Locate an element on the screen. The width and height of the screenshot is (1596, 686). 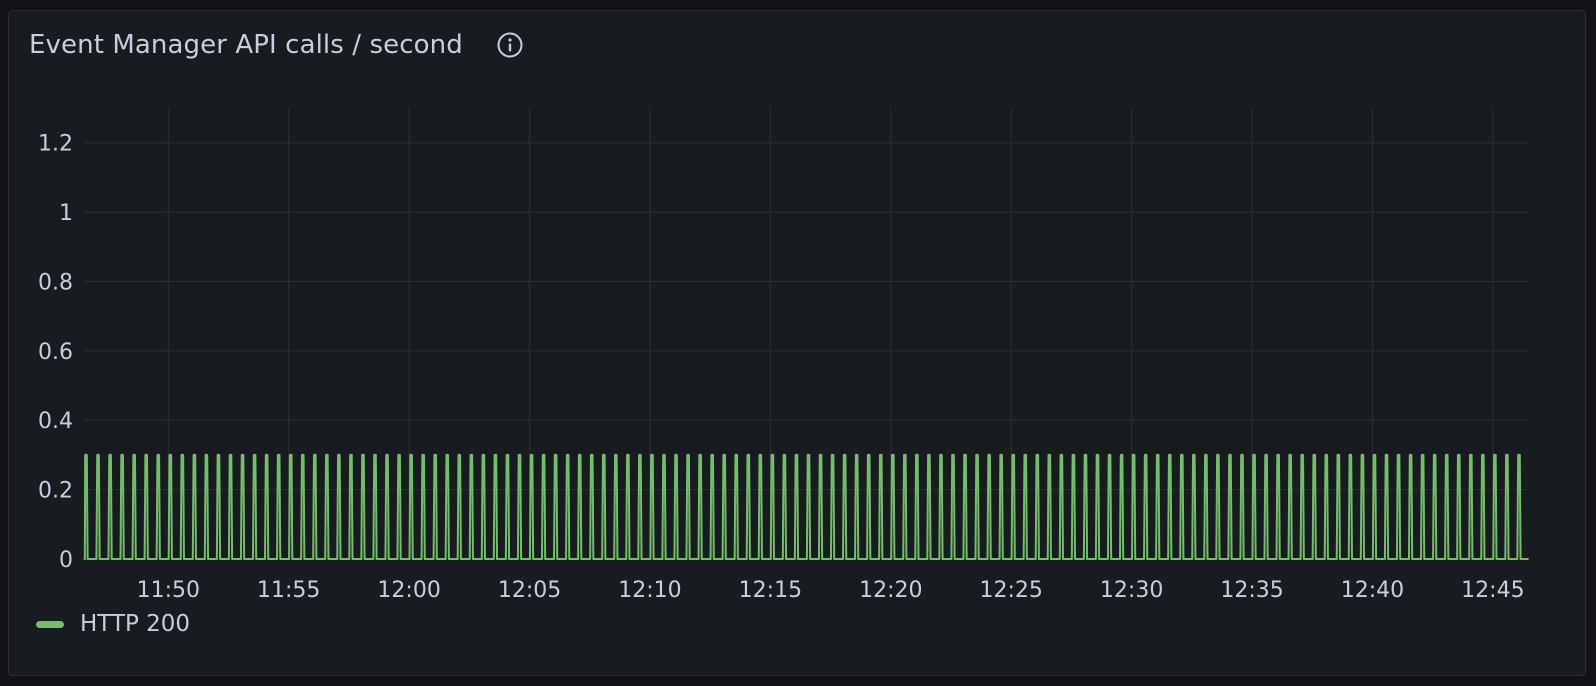
legend-label: HTTP 200 is located at coordinates (135, 624).